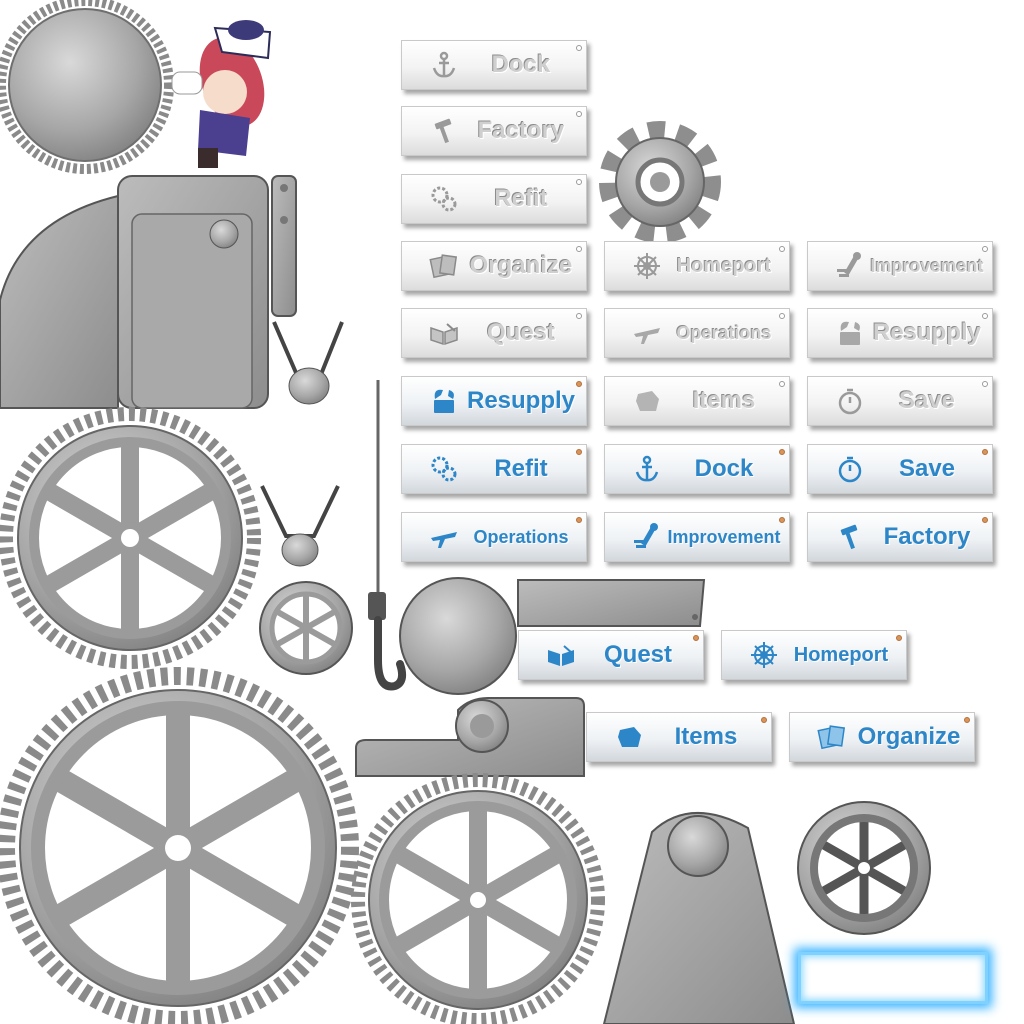 The image size is (1024, 1024). I want to click on large-gear-top-left, so click(130, 538).